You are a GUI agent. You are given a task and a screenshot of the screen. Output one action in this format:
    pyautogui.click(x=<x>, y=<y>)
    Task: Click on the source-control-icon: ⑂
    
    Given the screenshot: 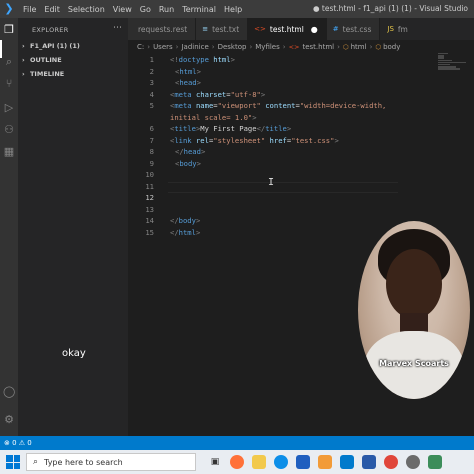 What is the action you would take?
    pyautogui.click(x=9, y=84)
    